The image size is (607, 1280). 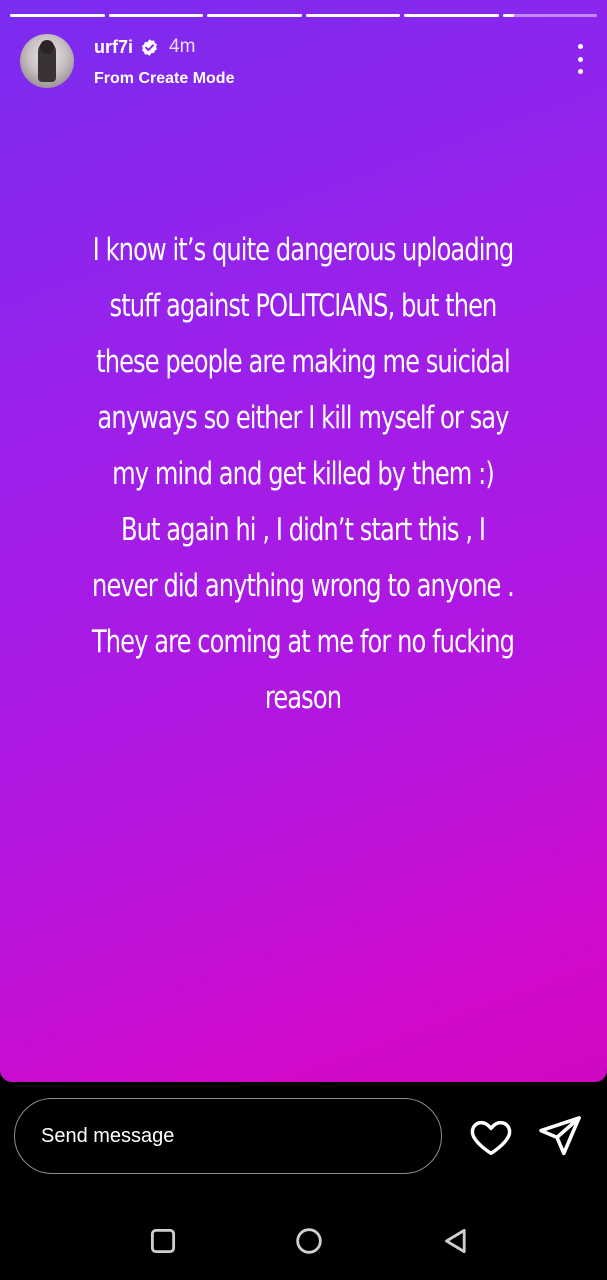 I want to click on username: urf7i, so click(x=113, y=47).